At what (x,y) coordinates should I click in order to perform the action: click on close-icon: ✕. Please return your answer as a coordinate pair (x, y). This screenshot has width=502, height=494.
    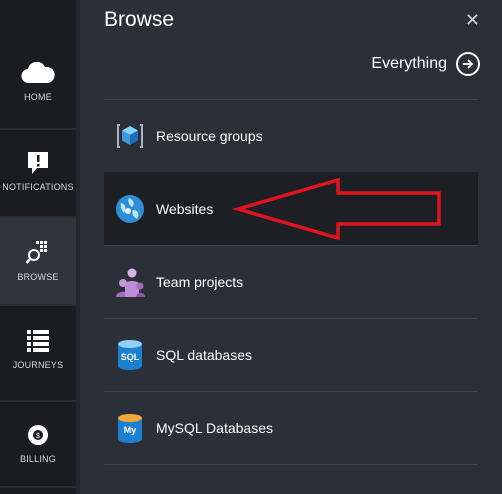
    Looking at the image, I should click on (472, 20).